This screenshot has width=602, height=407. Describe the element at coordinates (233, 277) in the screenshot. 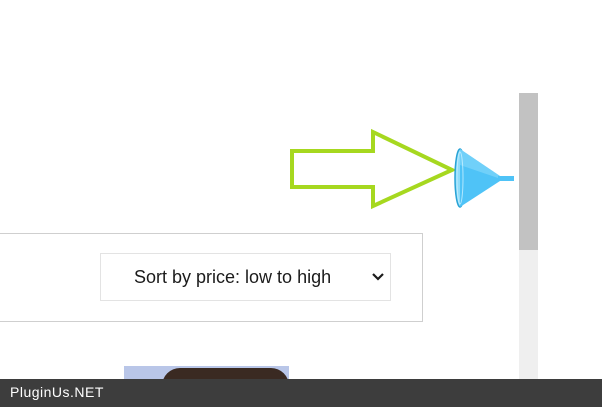

I see `sort-select-value: Sort by price: low to high` at that location.